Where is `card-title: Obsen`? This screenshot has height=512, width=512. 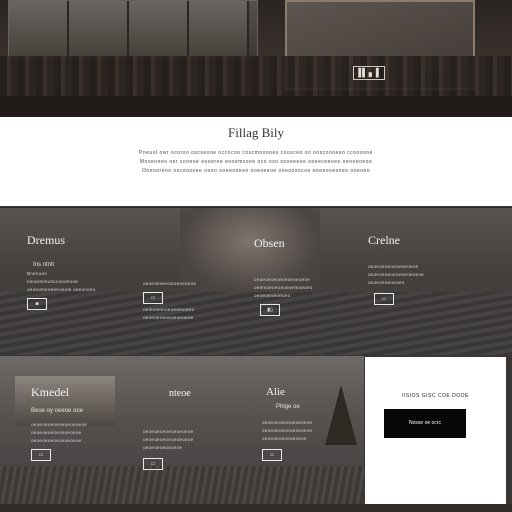
card-title: Obsen is located at coordinates (269, 243).